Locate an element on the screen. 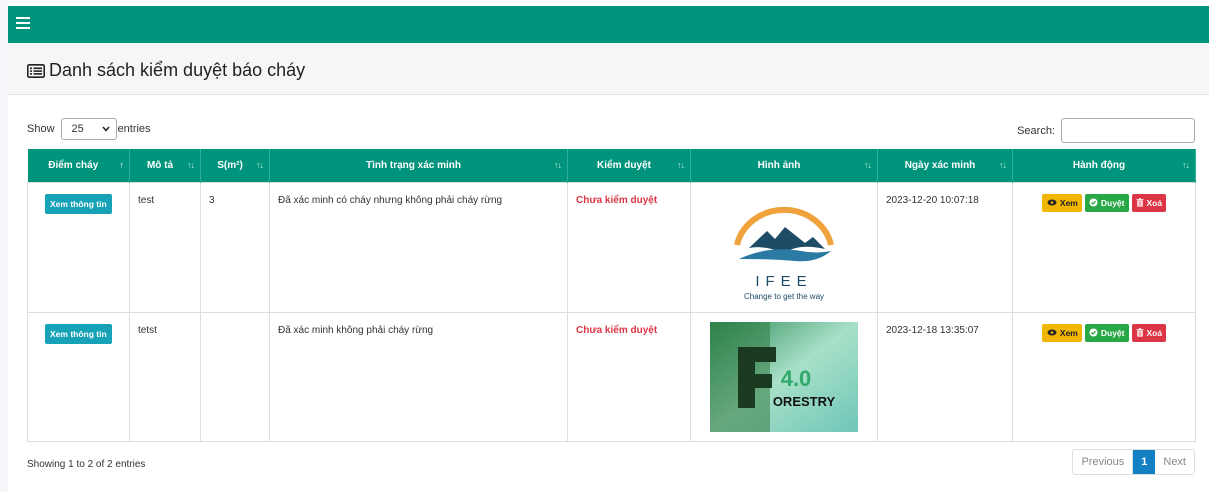 Image resolution: width=1209 pixels, height=492 pixels. column-header-date: Ngày xác minh ↑↓ is located at coordinates (945, 165).